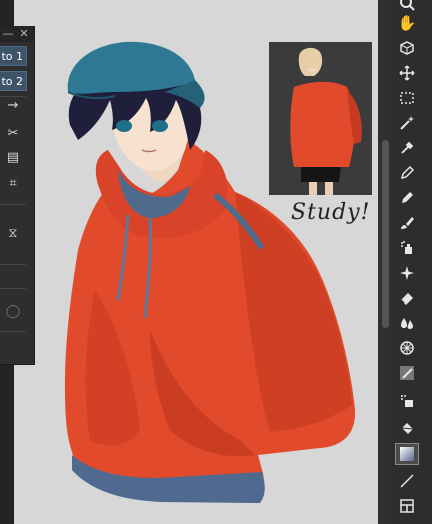 The height and width of the screenshot is (524, 432). What do you see at coordinates (24, 34) in the screenshot?
I see `close-button: ✕` at bounding box center [24, 34].